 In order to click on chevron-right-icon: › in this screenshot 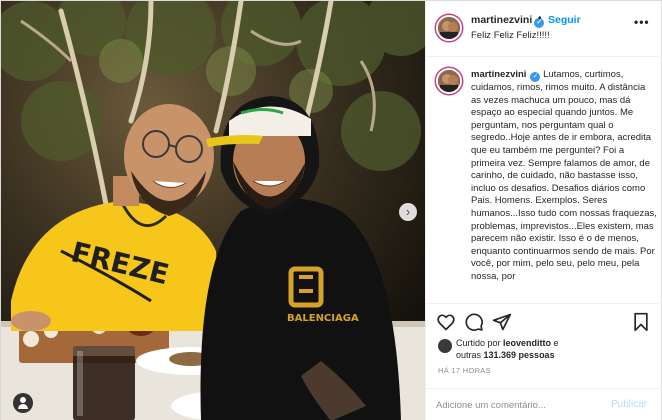, I will do `click(408, 211)`.